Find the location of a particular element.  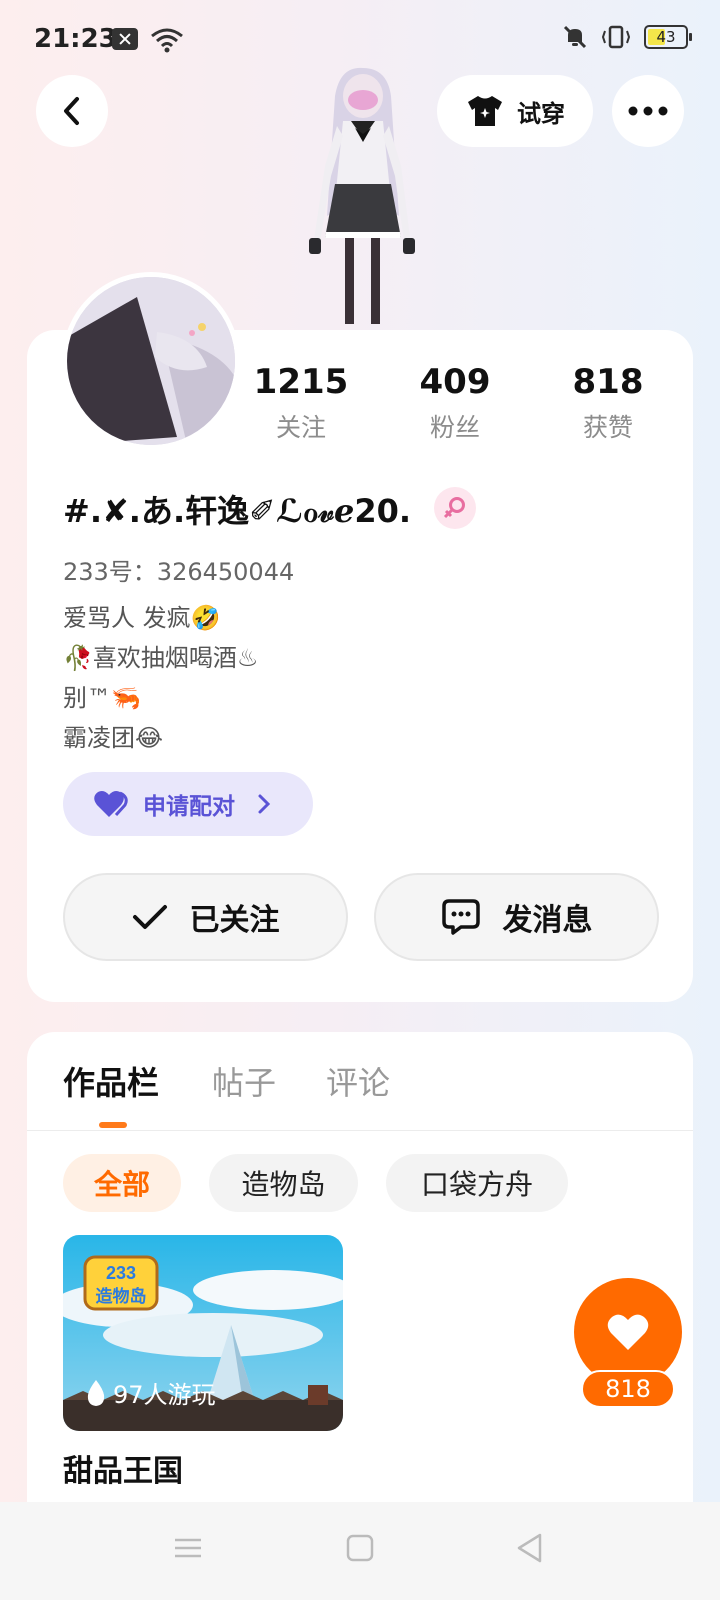

play-count-text: 97人游玩 is located at coordinates (164, 1395).